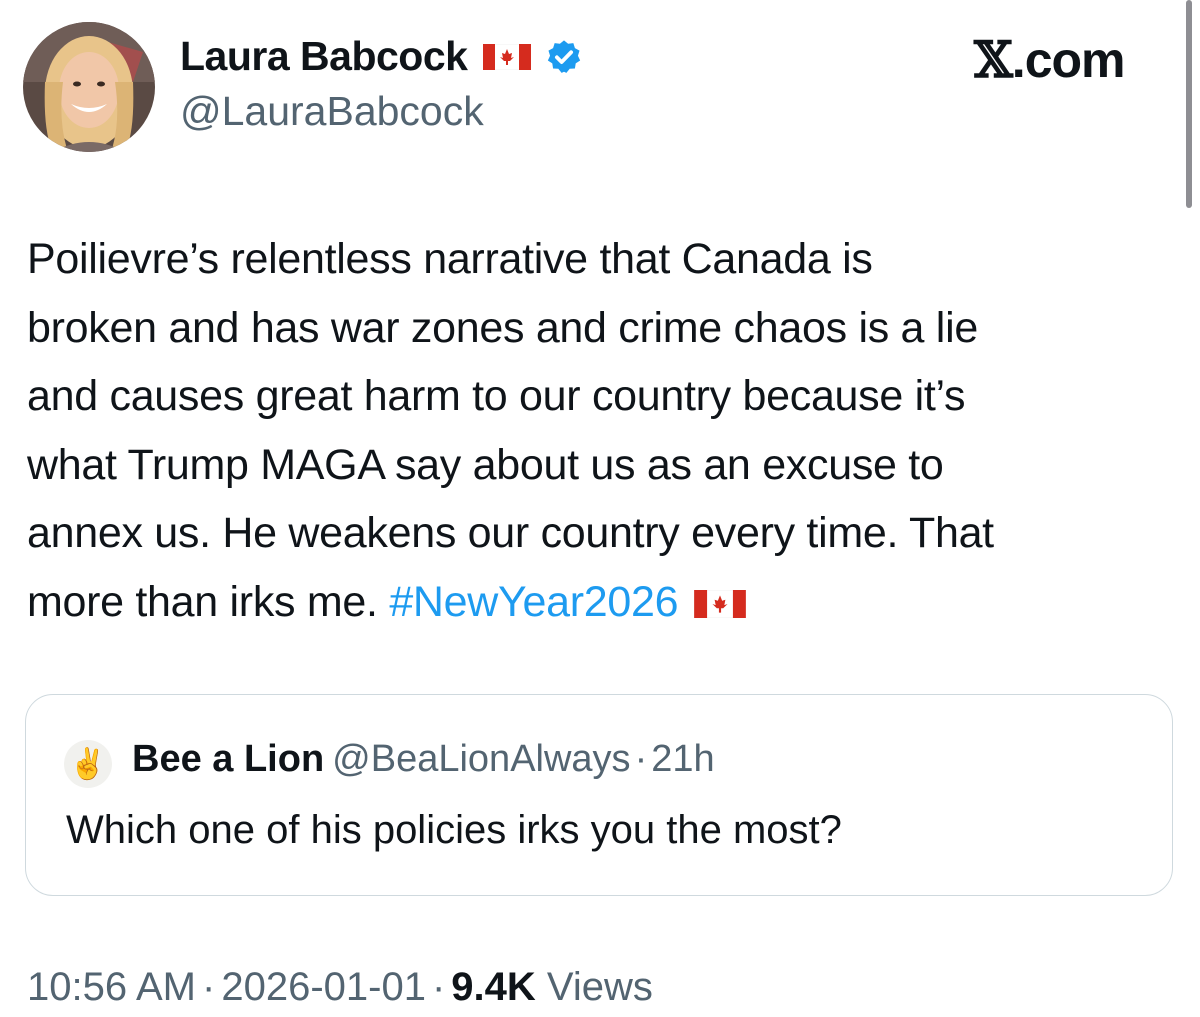 The height and width of the screenshot is (1017, 1200). I want to click on scrollbar, so click(1189, 104).